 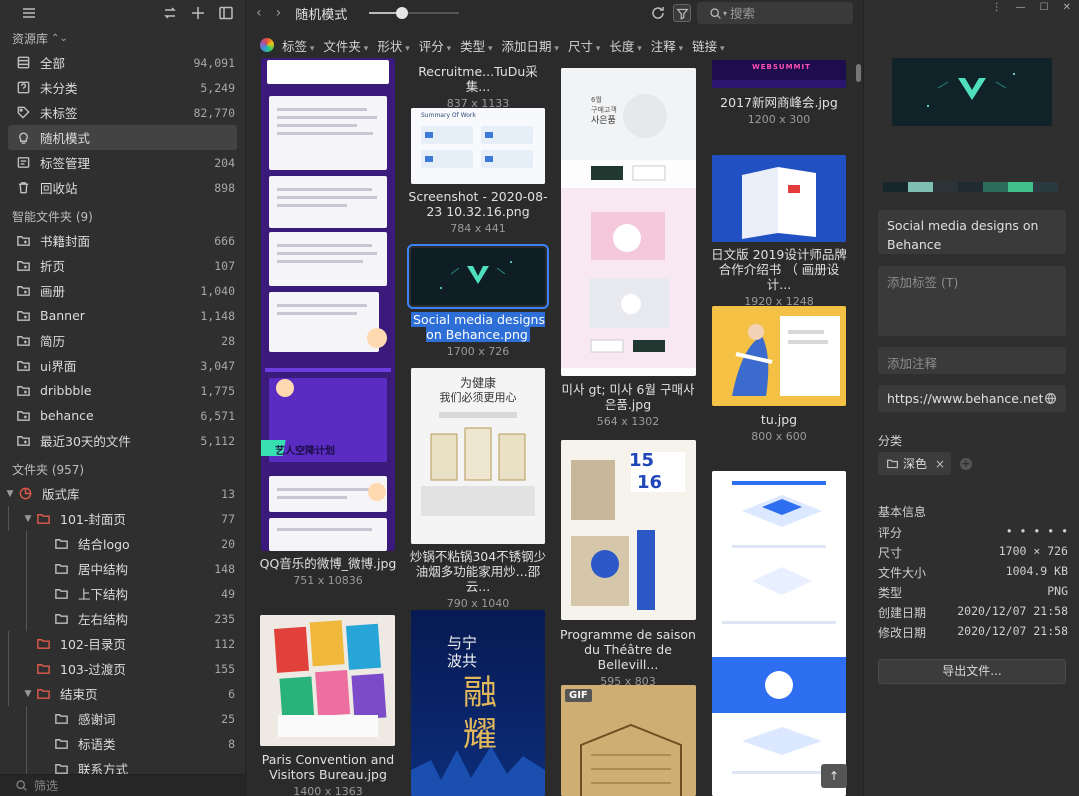 What do you see at coordinates (476, 45) in the screenshot?
I see `filter-chip: 类型` at bounding box center [476, 45].